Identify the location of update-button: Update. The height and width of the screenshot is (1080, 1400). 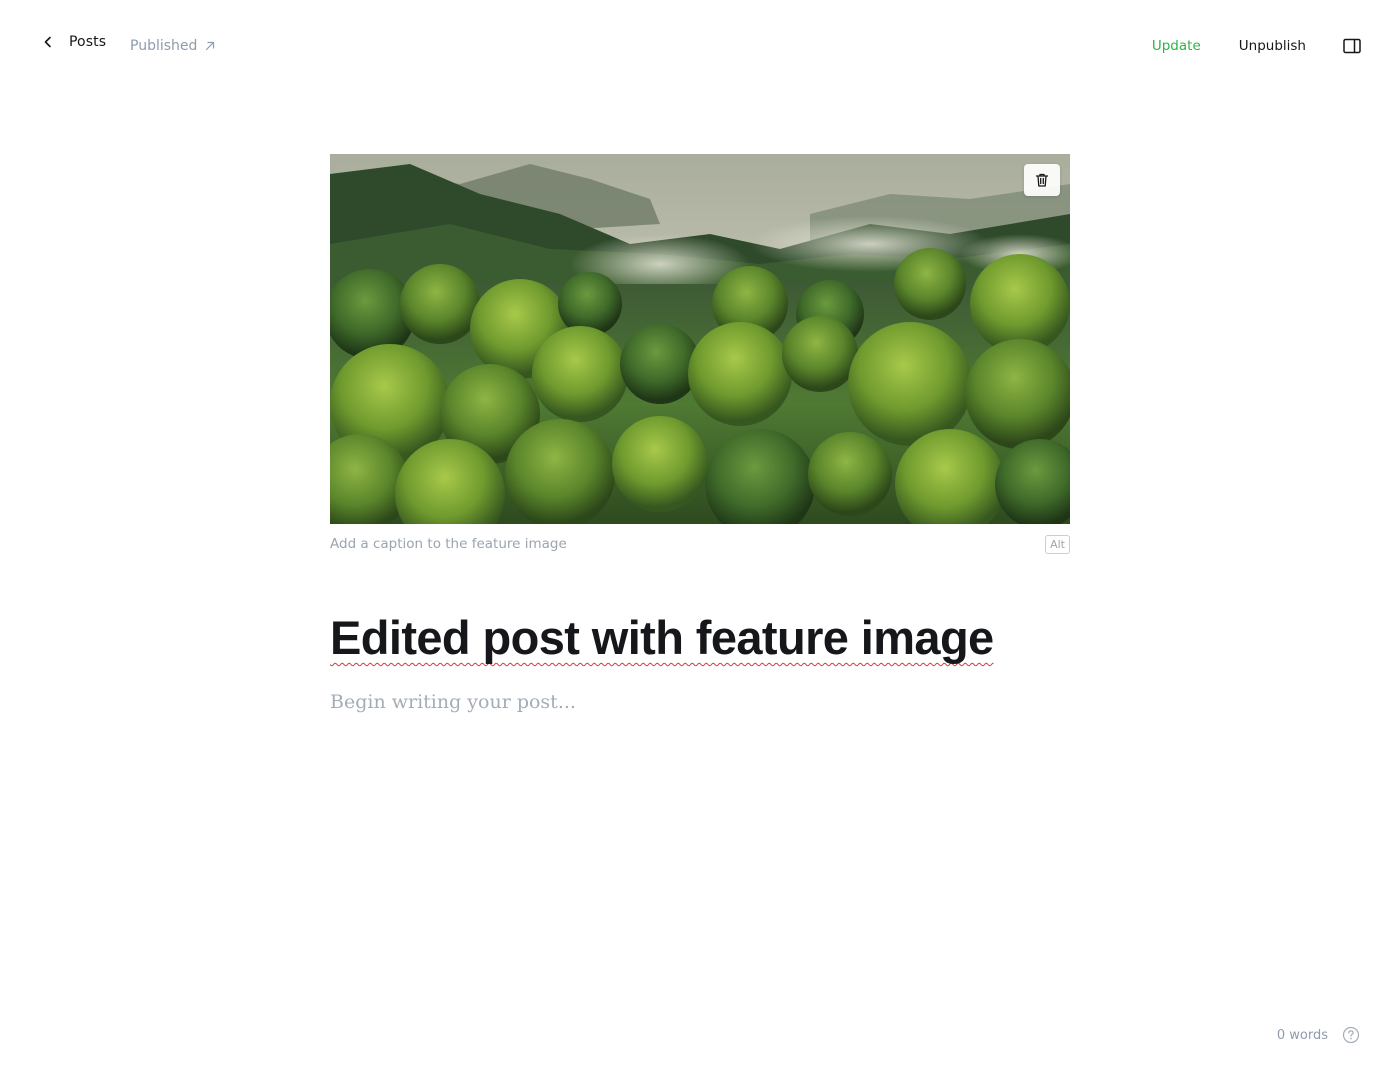
(1176, 46).